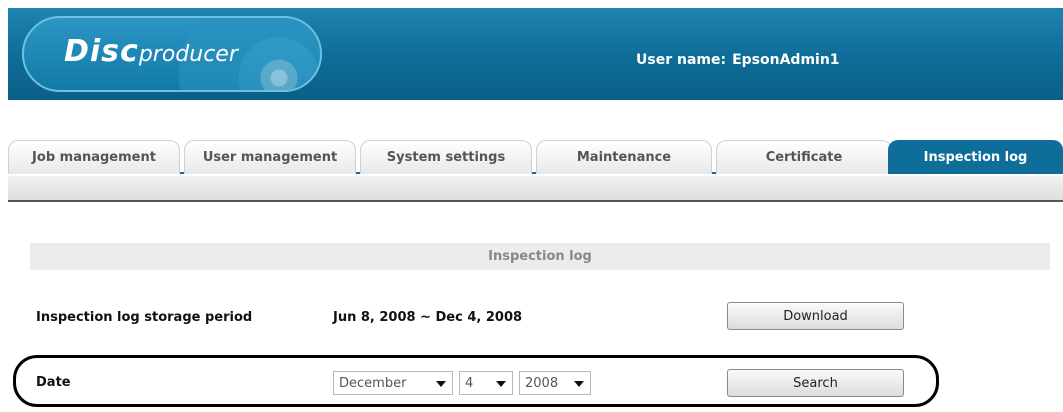 The image size is (1063, 412). I want to click on panel-title: Inspection log, so click(540, 256).